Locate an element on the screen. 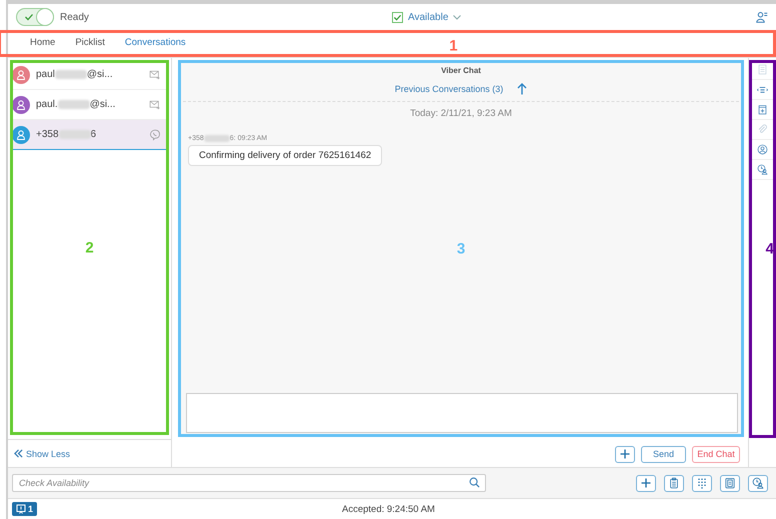 Image resolution: width=776 pixels, height=519 pixels. tab: Picklist is located at coordinates (90, 43).